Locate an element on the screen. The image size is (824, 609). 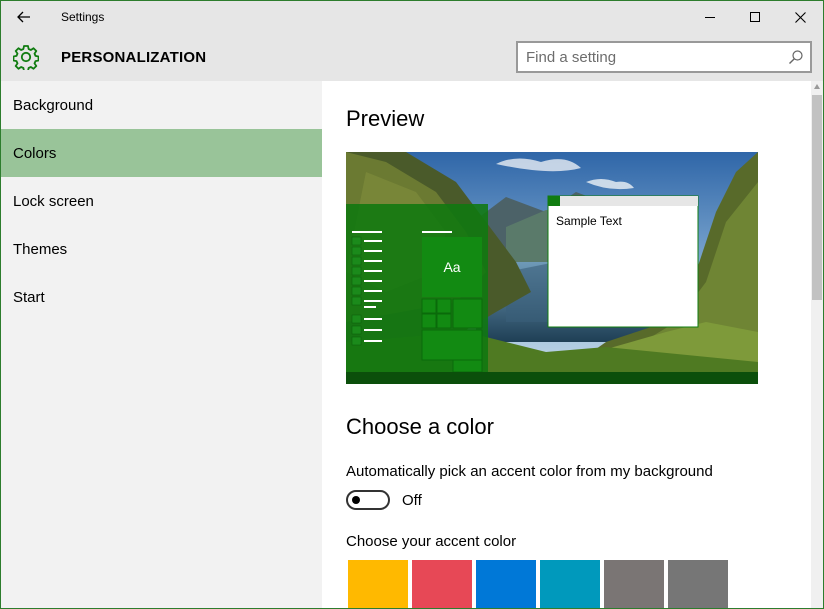
maximize-button is located at coordinates (755, 17).